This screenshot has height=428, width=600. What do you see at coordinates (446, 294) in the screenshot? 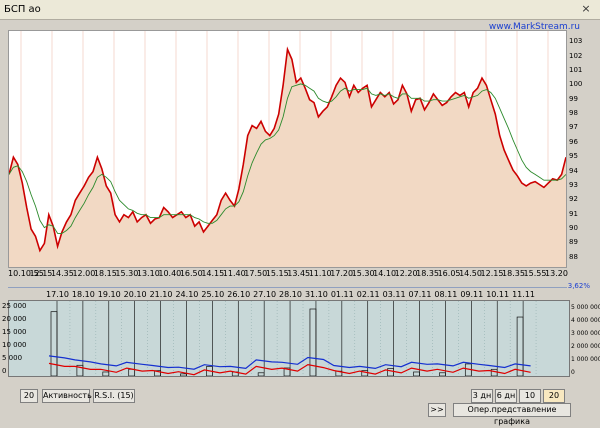
I see `volume-date-label: 08.11` at bounding box center [446, 294].